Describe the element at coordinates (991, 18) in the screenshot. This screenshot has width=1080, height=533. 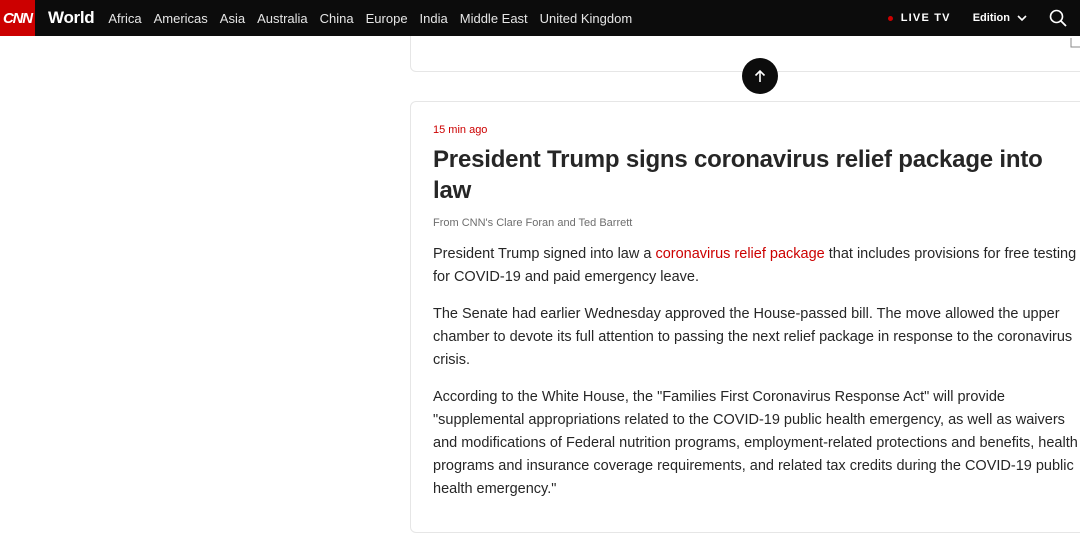
I see `edition-label: Edition` at that location.